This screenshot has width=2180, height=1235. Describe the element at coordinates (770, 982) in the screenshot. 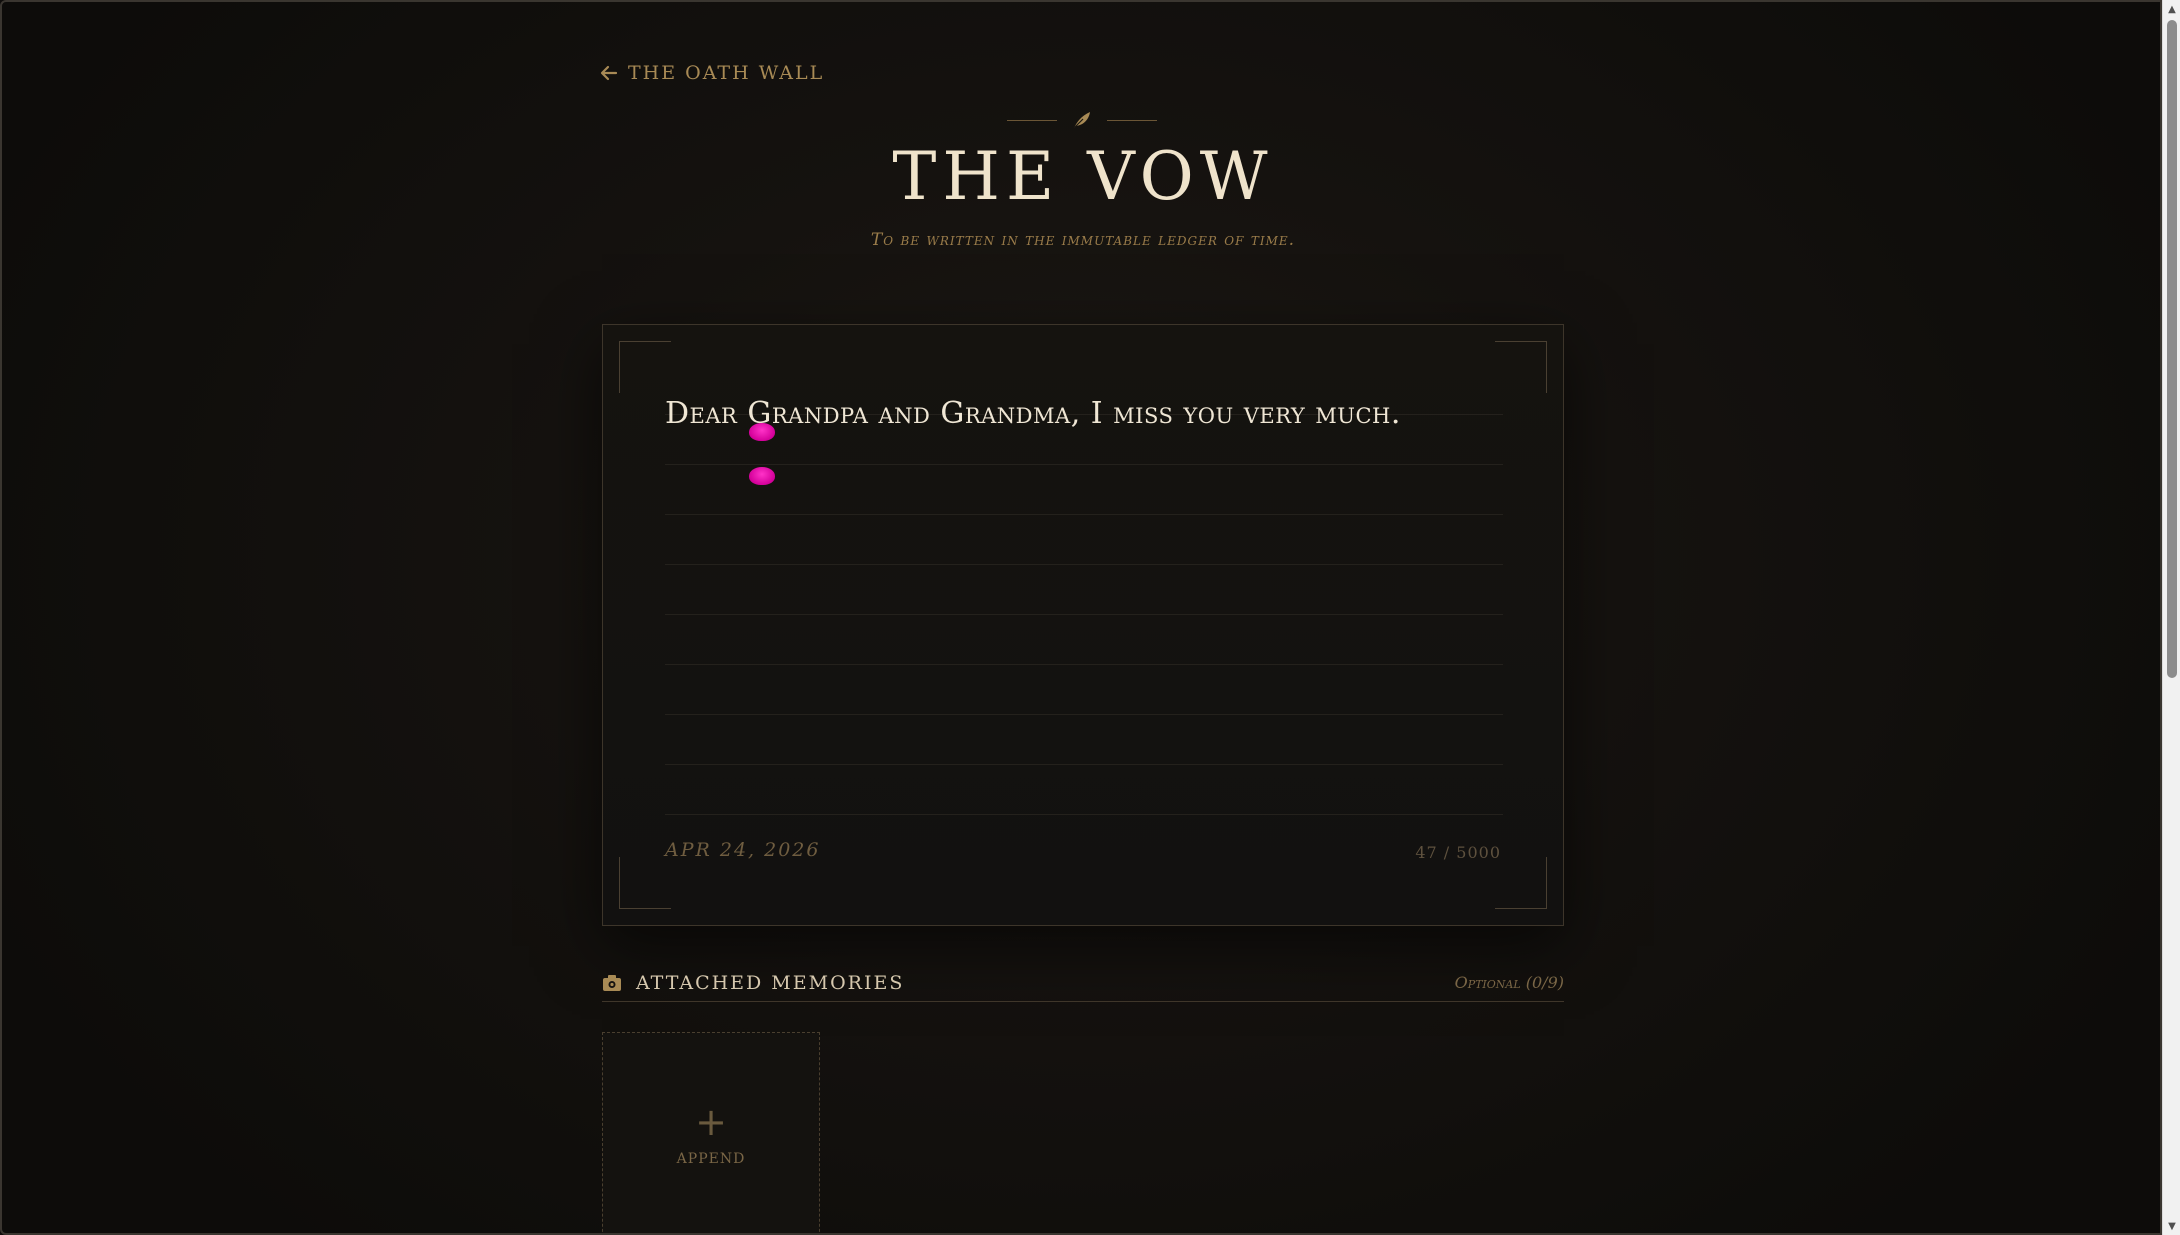

I see `memories-title: Attached Memories` at that location.